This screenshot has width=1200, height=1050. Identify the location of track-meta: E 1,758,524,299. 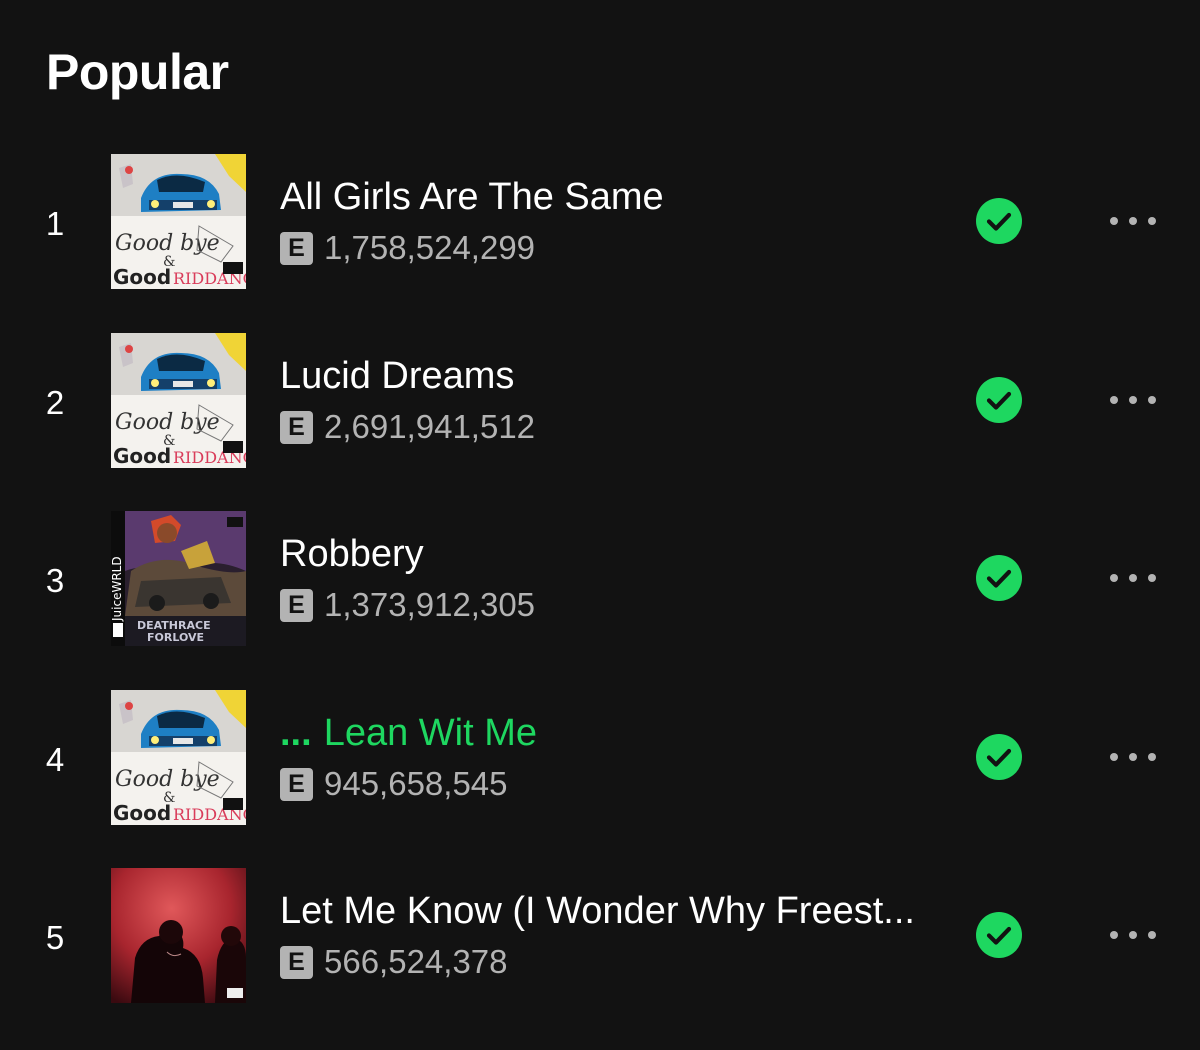
(407, 248).